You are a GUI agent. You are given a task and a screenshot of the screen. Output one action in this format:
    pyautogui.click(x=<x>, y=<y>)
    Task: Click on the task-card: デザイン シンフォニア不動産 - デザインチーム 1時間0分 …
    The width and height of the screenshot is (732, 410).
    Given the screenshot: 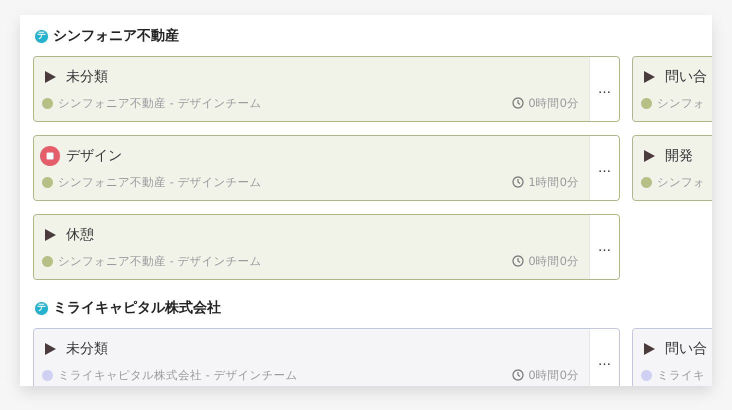 What is the action you would take?
    pyautogui.click(x=326, y=168)
    